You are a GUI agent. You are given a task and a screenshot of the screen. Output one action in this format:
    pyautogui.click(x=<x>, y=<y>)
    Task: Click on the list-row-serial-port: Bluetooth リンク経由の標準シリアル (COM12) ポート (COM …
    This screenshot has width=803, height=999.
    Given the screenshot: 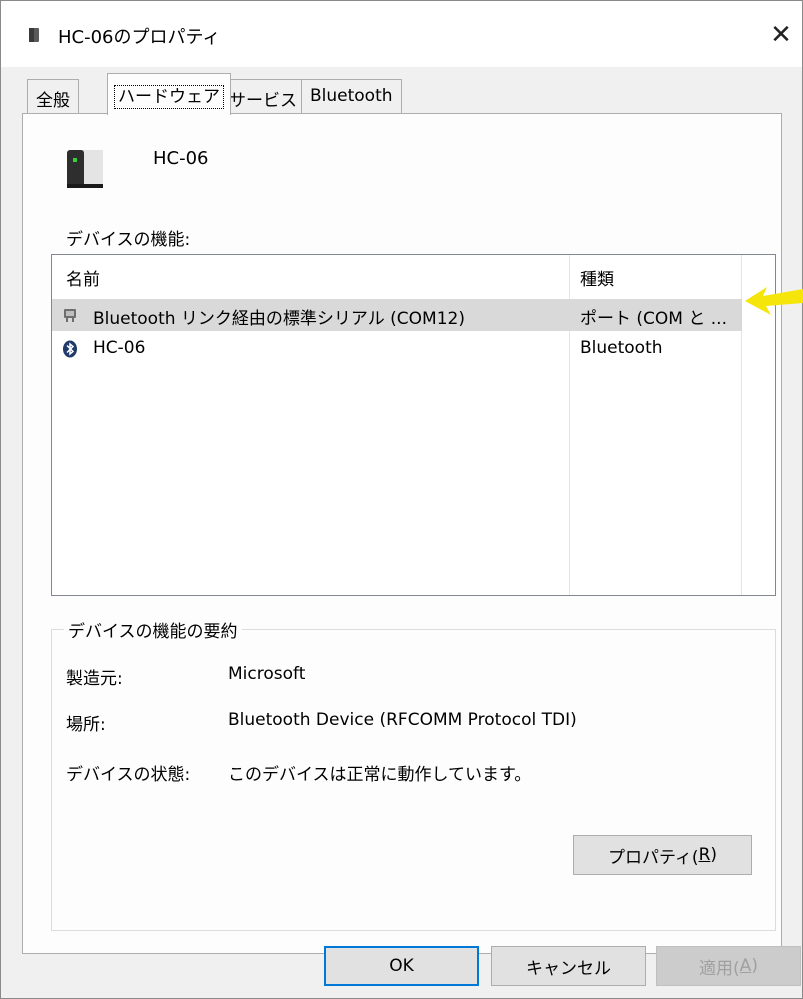 What is the action you would take?
    pyautogui.click(x=397, y=315)
    